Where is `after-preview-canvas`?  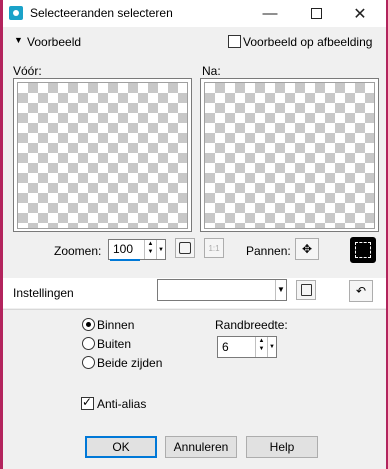 after-preview-canvas is located at coordinates (289, 155).